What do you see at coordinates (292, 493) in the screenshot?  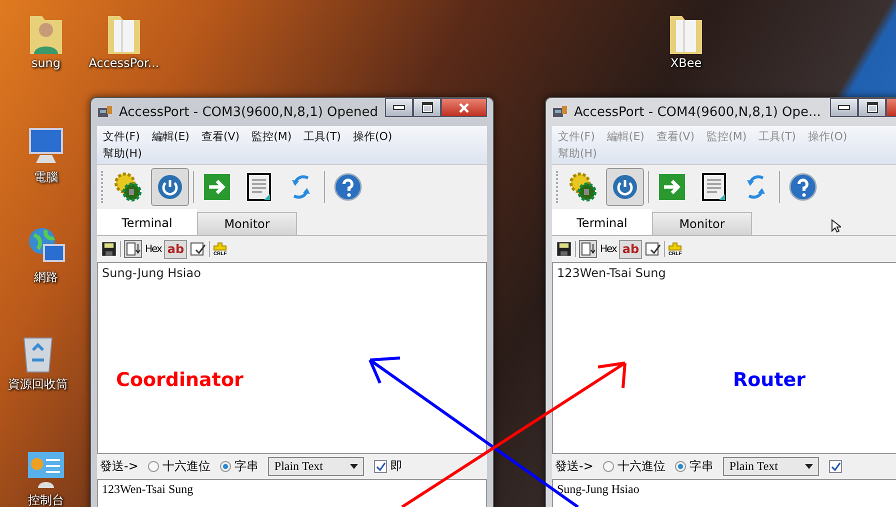 I see `send-input-field: 123Wen-Tsai Sung` at bounding box center [292, 493].